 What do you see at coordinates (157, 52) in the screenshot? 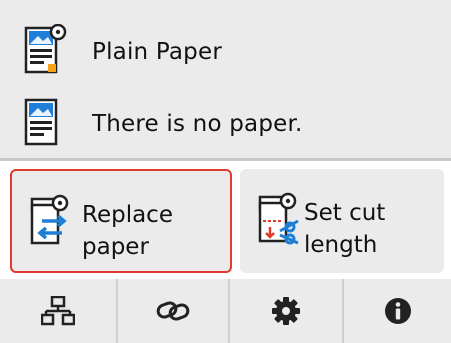
I see `paper-type-text: Plain Paper` at bounding box center [157, 52].